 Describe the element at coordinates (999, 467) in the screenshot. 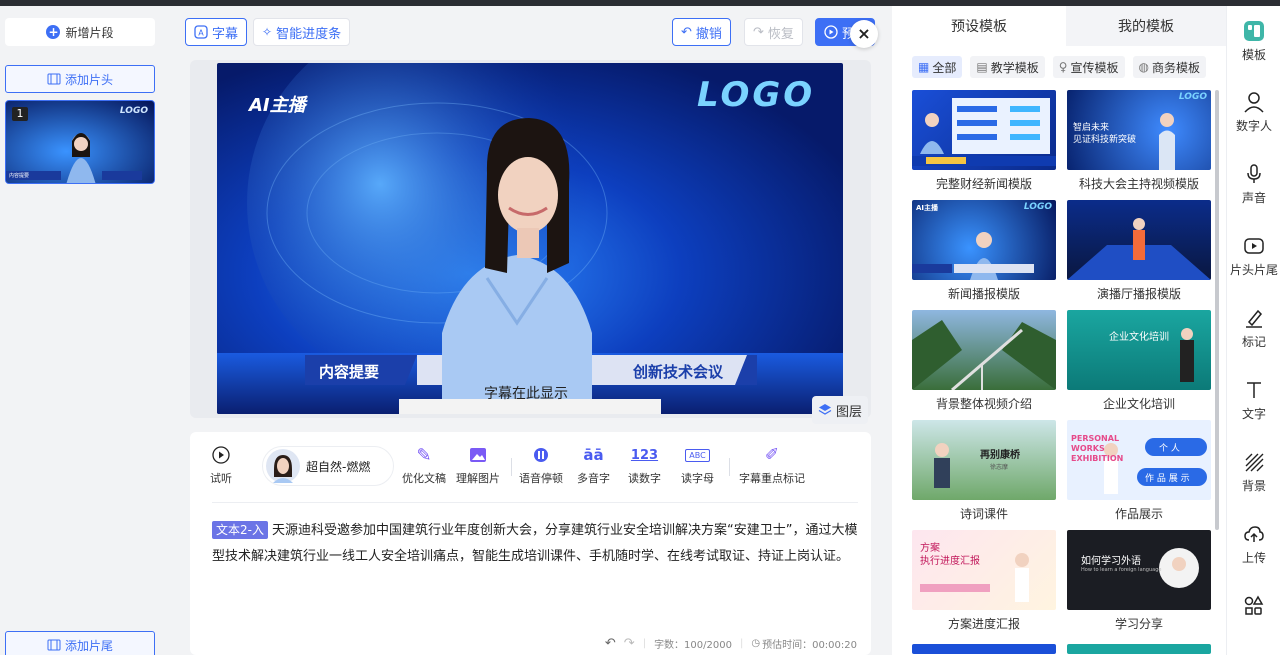

I see `template-overlay-subtext: 徐志摩` at that location.